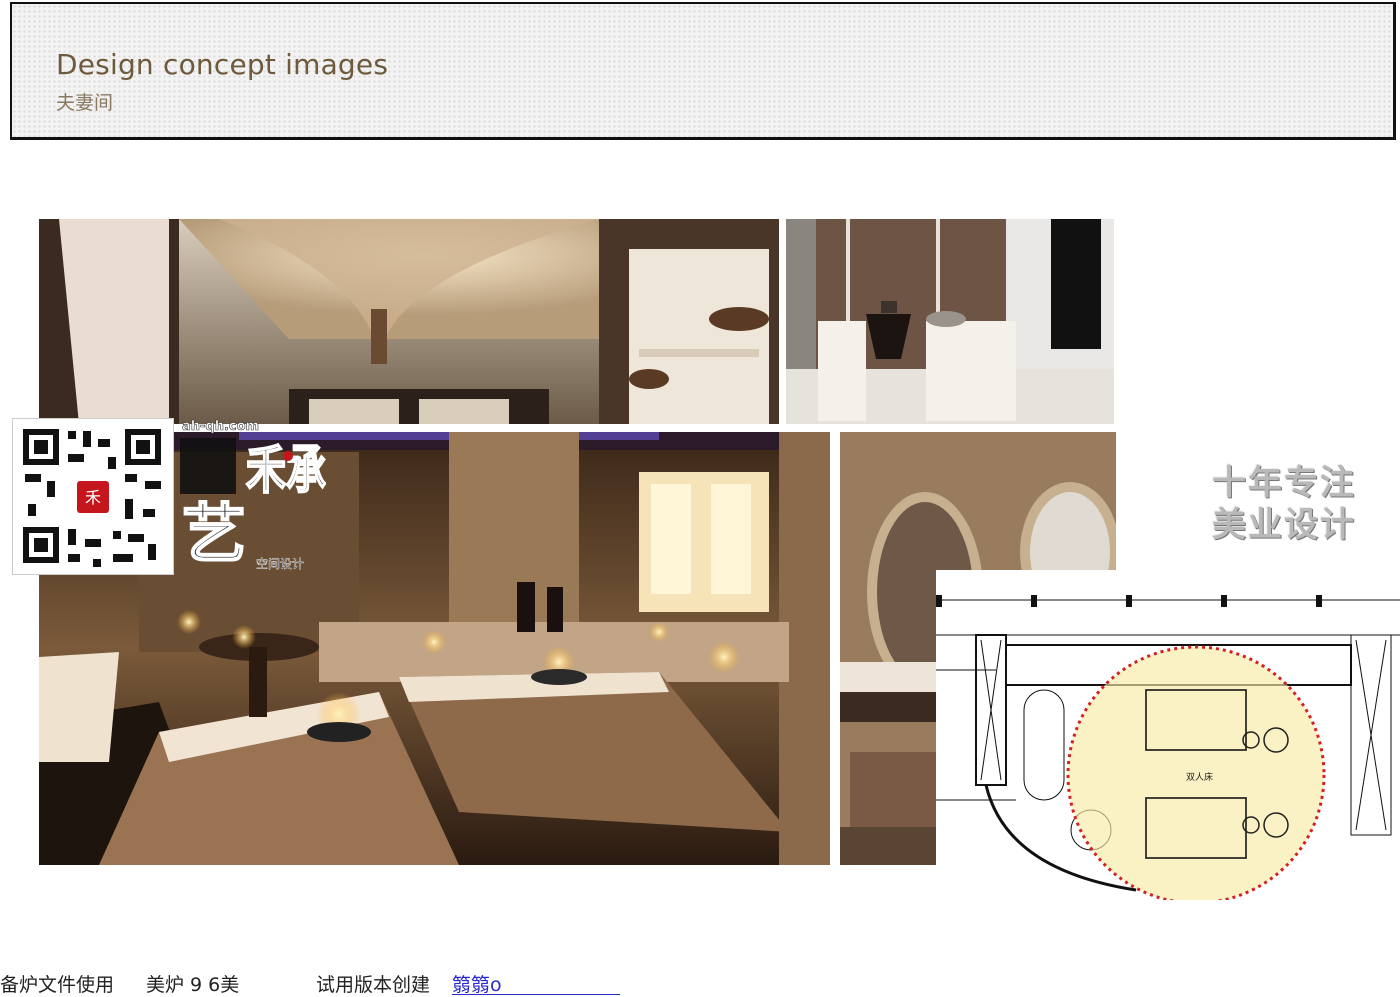  I want to click on floor-plan: 双人床, so click(1168, 735).